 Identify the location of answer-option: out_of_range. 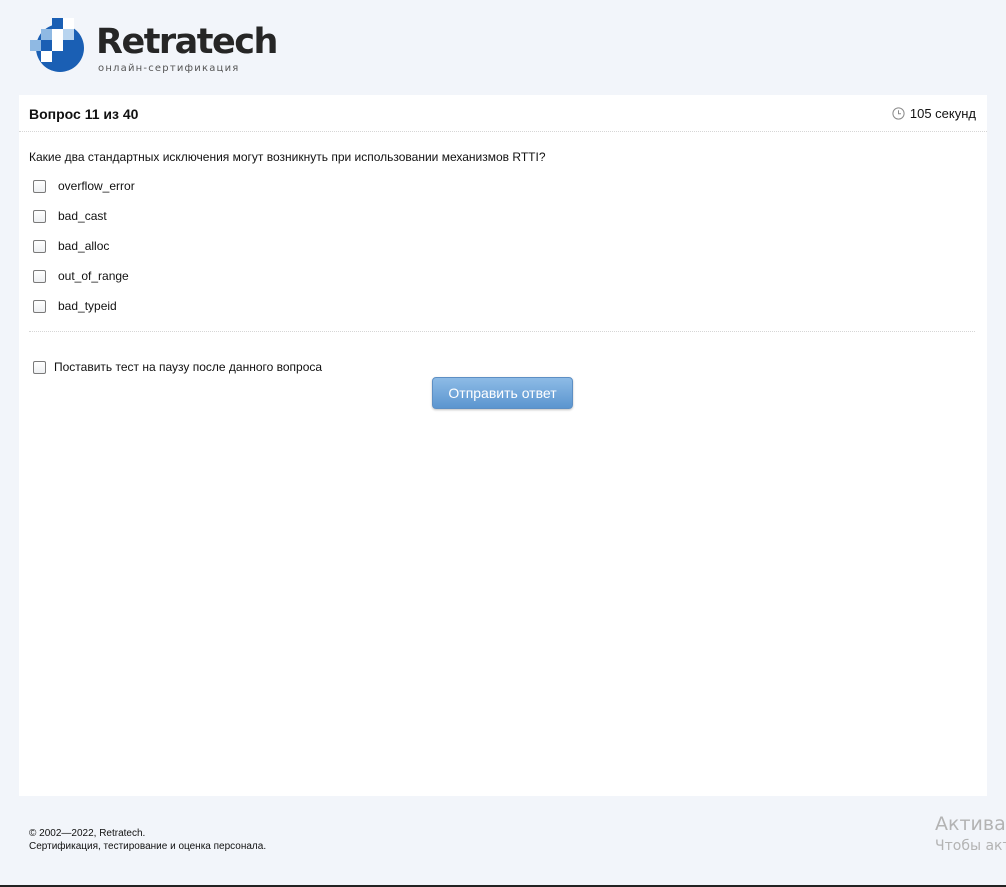
(81, 276).